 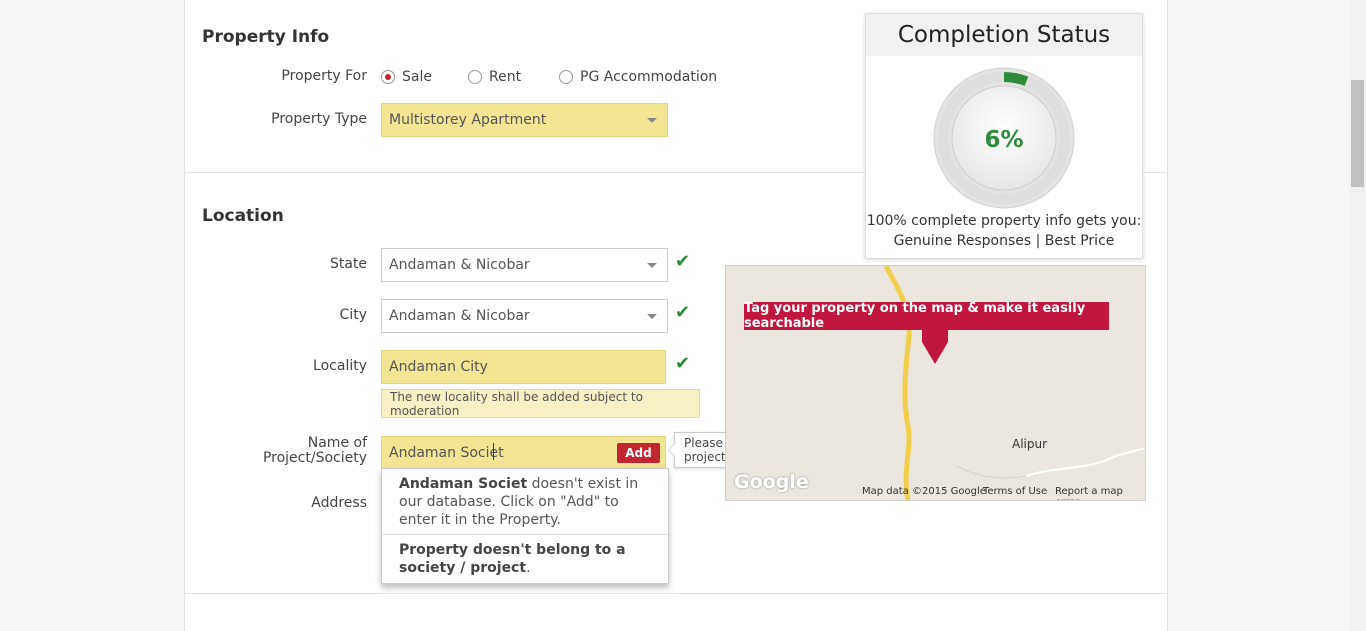 I want to click on state-value: Andaman & Nicobar, so click(x=459, y=265).